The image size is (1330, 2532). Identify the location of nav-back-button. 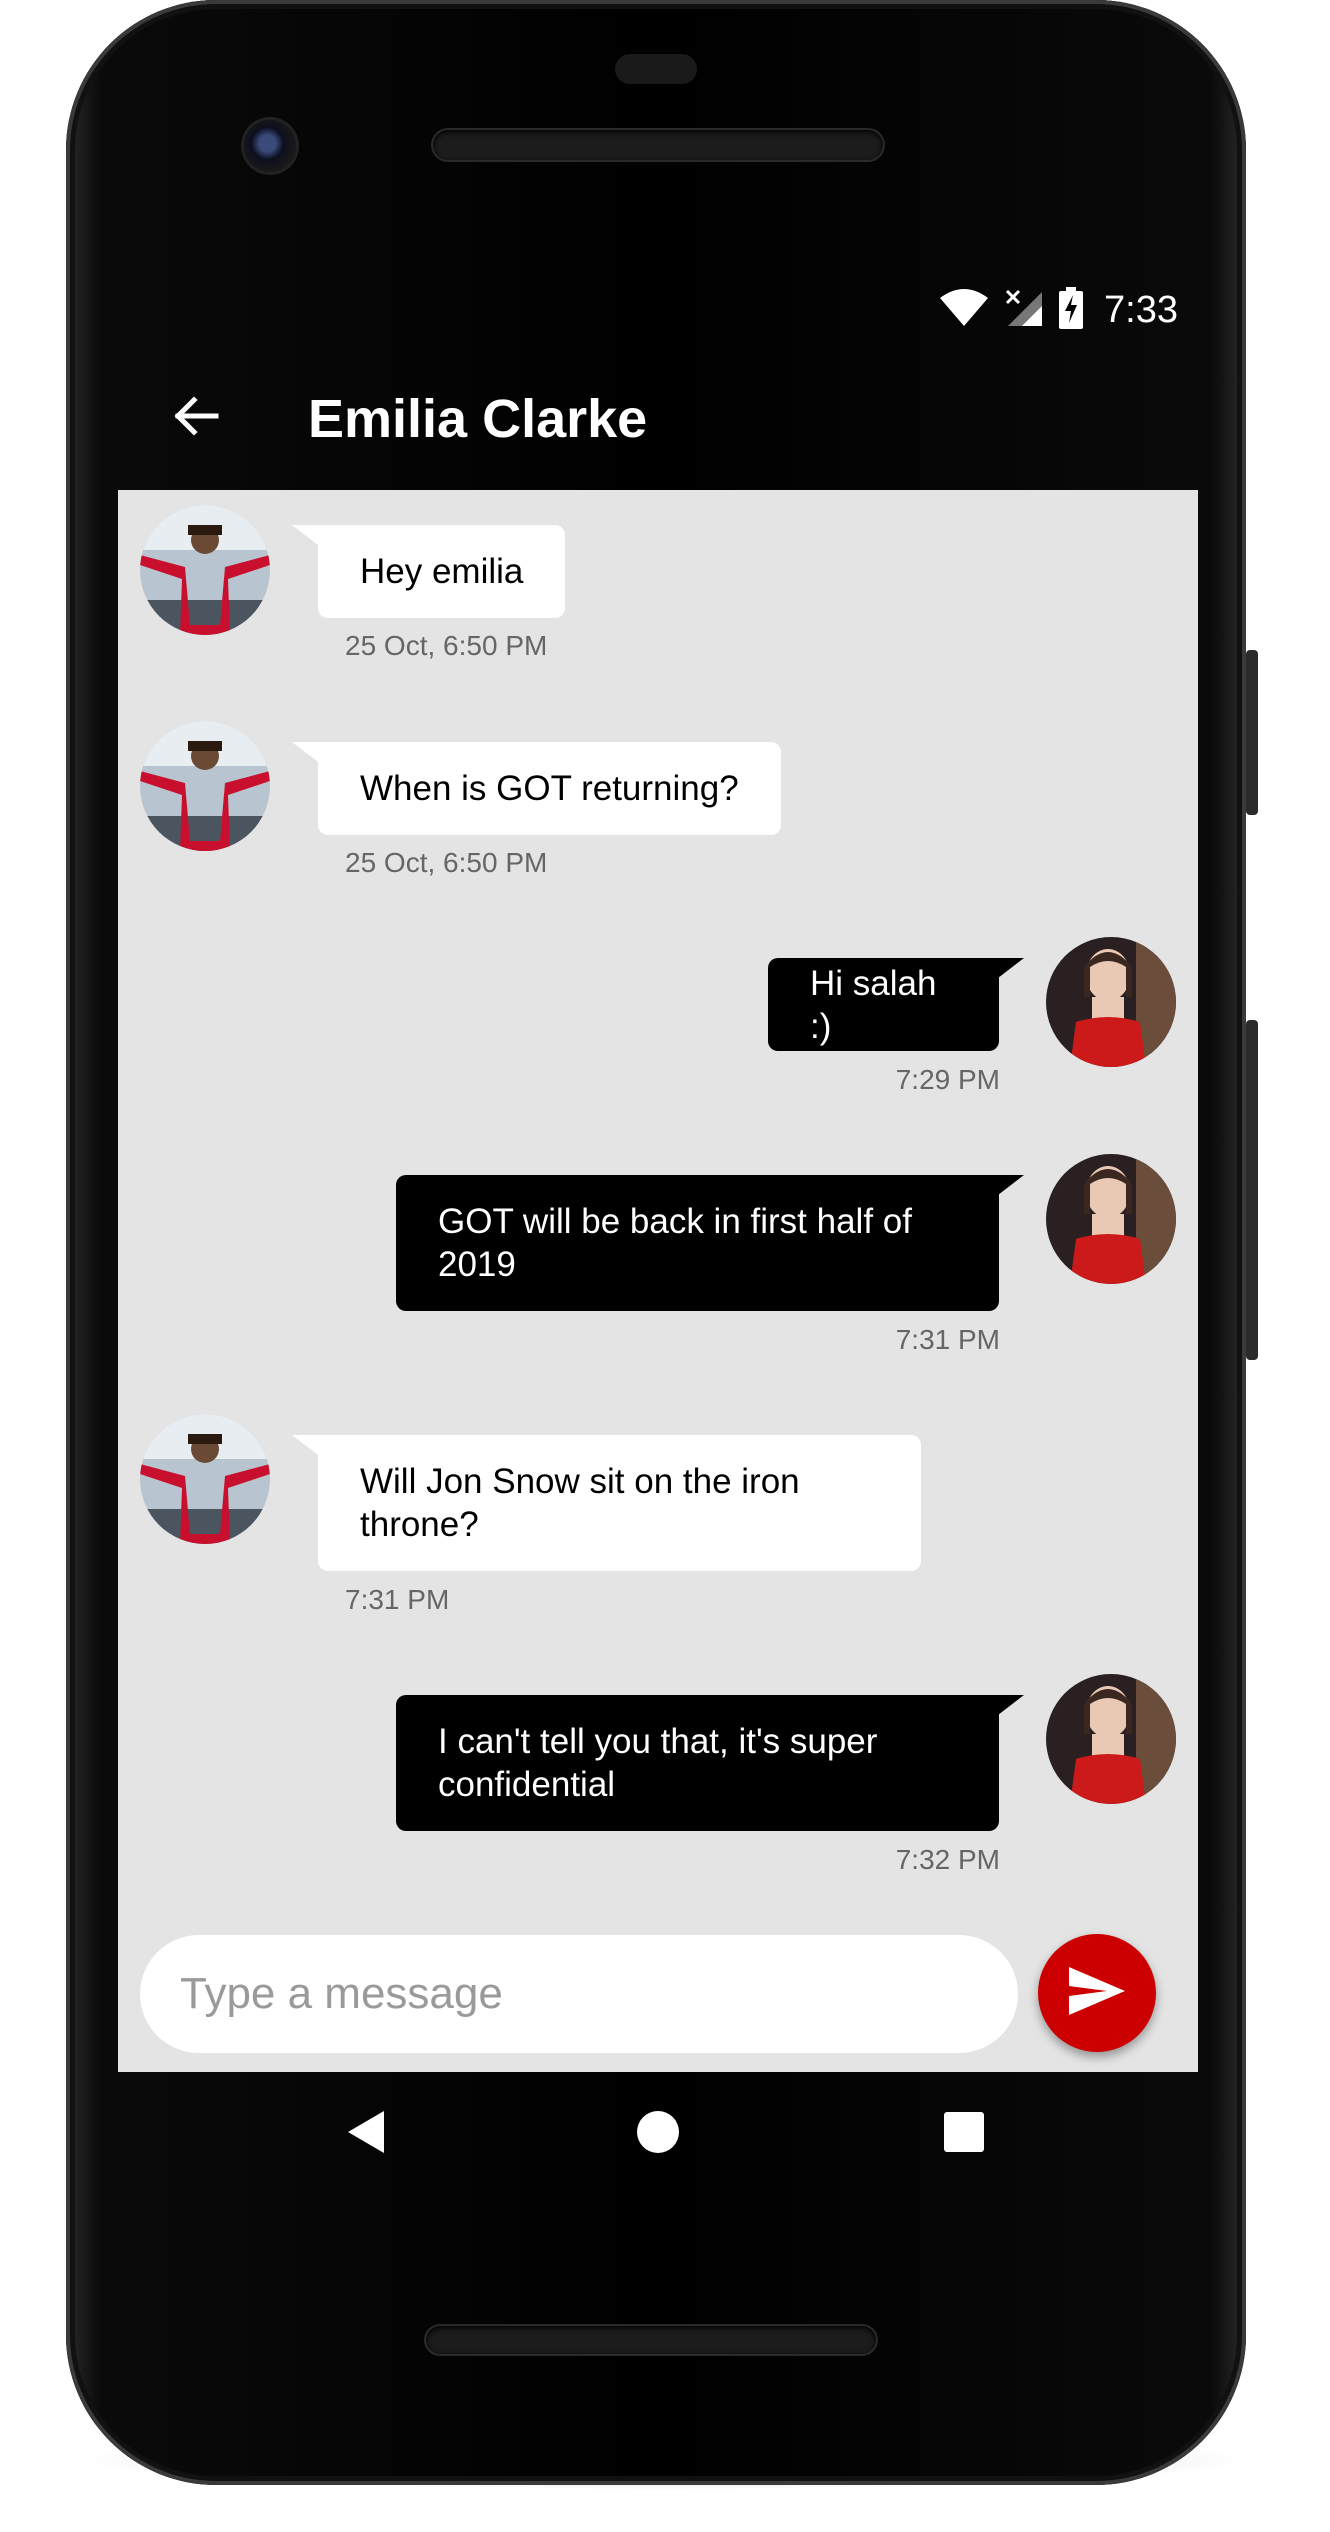
(366, 2134).